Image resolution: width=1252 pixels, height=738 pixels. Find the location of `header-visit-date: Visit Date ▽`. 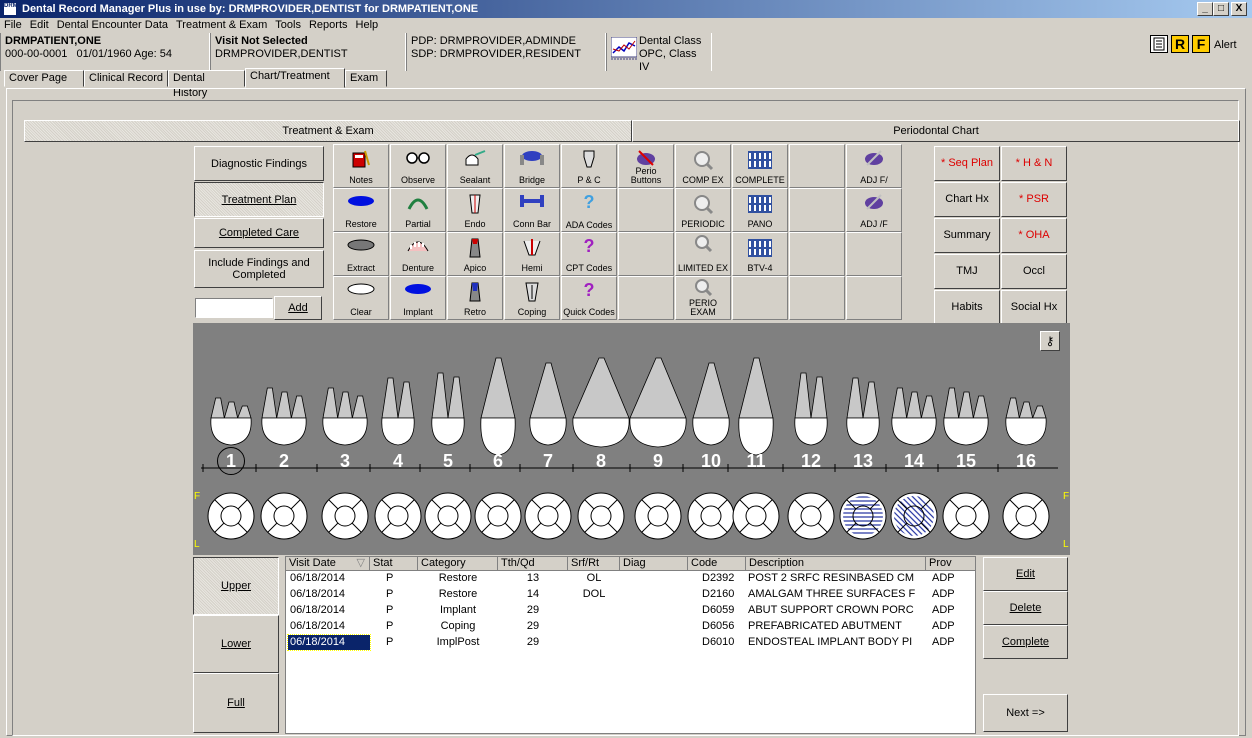

header-visit-date: Visit Date ▽ is located at coordinates (328, 564).